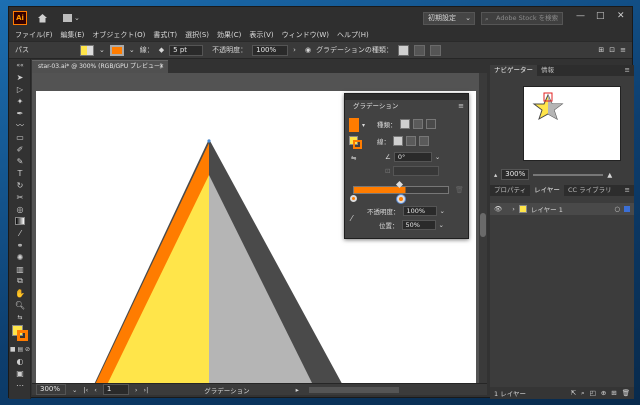  Describe the element at coordinates (161, 50) in the screenshot. I see `stroke-stepper-icon: ◆` at that location.